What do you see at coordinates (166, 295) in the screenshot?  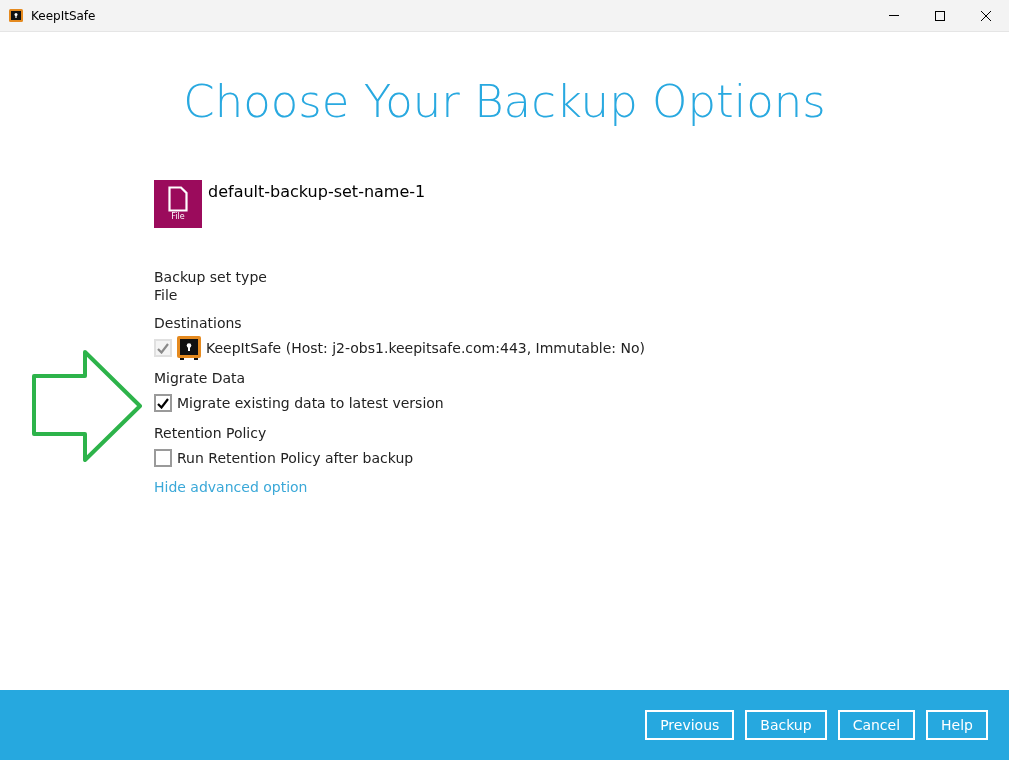 I see `section-value: File` at bounding box center [166, 295].